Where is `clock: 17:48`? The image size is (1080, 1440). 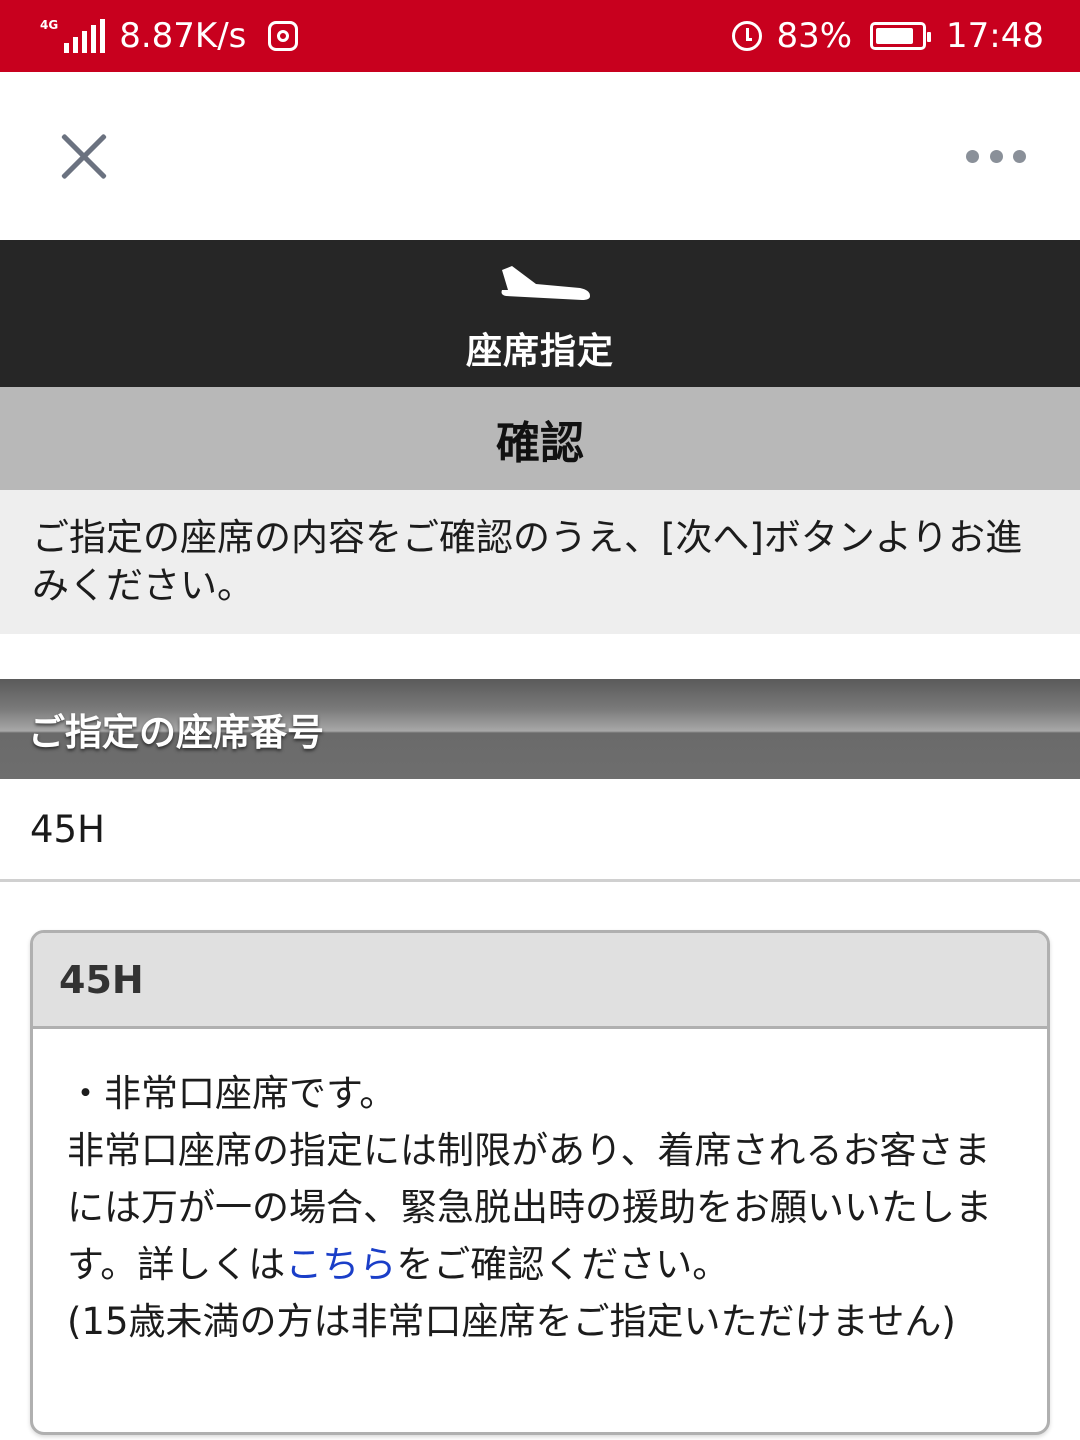
clock: 17:48 is located at coordinates (995, 36).